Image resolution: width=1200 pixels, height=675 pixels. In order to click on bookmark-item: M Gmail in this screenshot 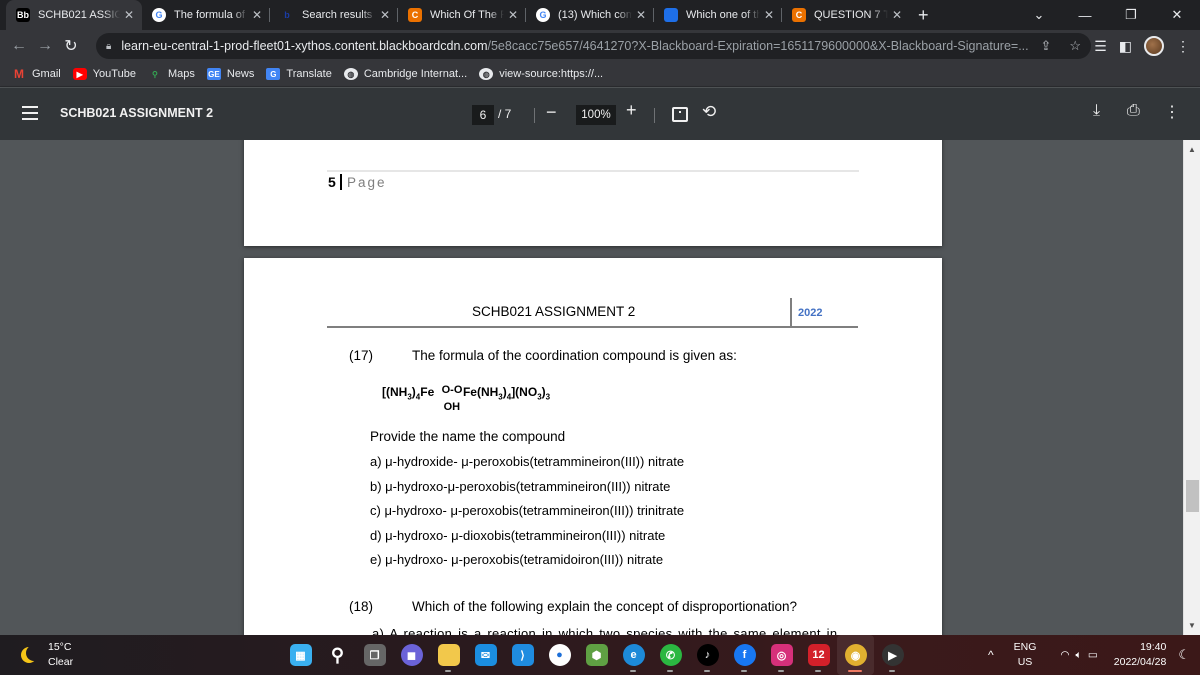, I will do `click(36, 74)`.